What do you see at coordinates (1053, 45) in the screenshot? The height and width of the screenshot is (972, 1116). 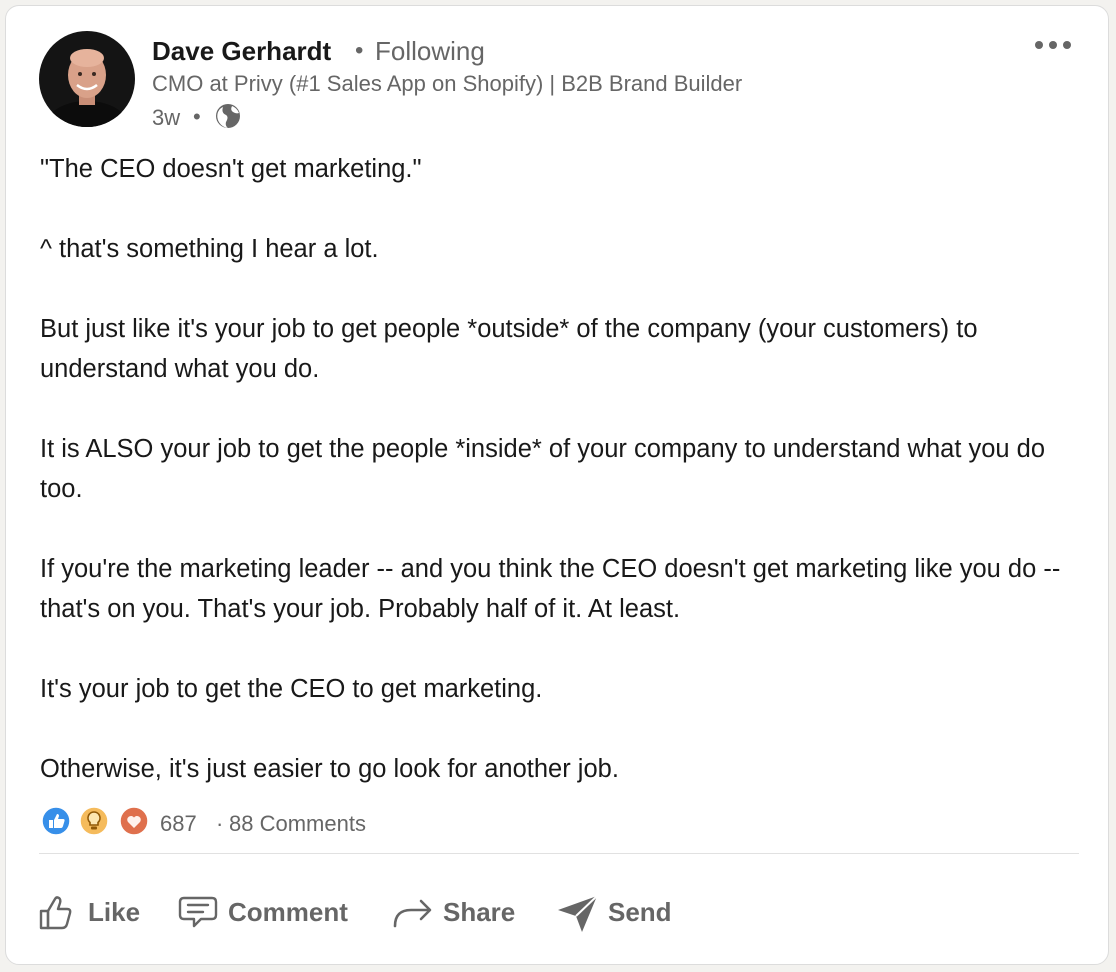 I see `ellipsis-icon` at bounding box center [1053, 45].